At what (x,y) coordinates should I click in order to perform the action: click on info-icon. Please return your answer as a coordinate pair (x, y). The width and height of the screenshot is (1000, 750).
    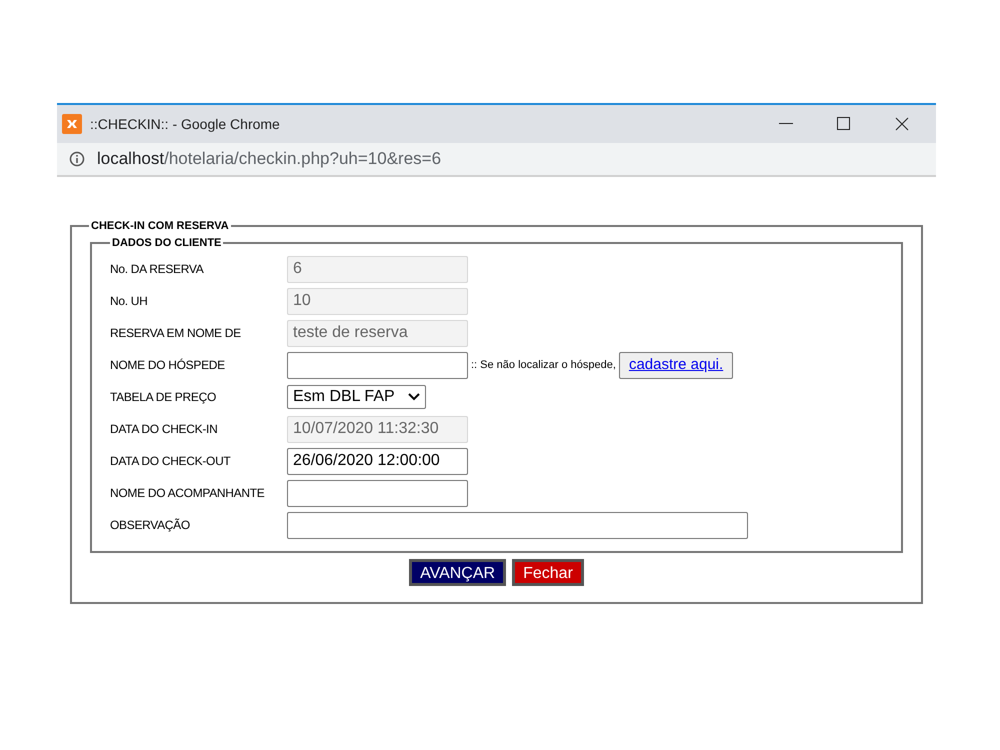
    Looking at the image, I should click on (77, 159).